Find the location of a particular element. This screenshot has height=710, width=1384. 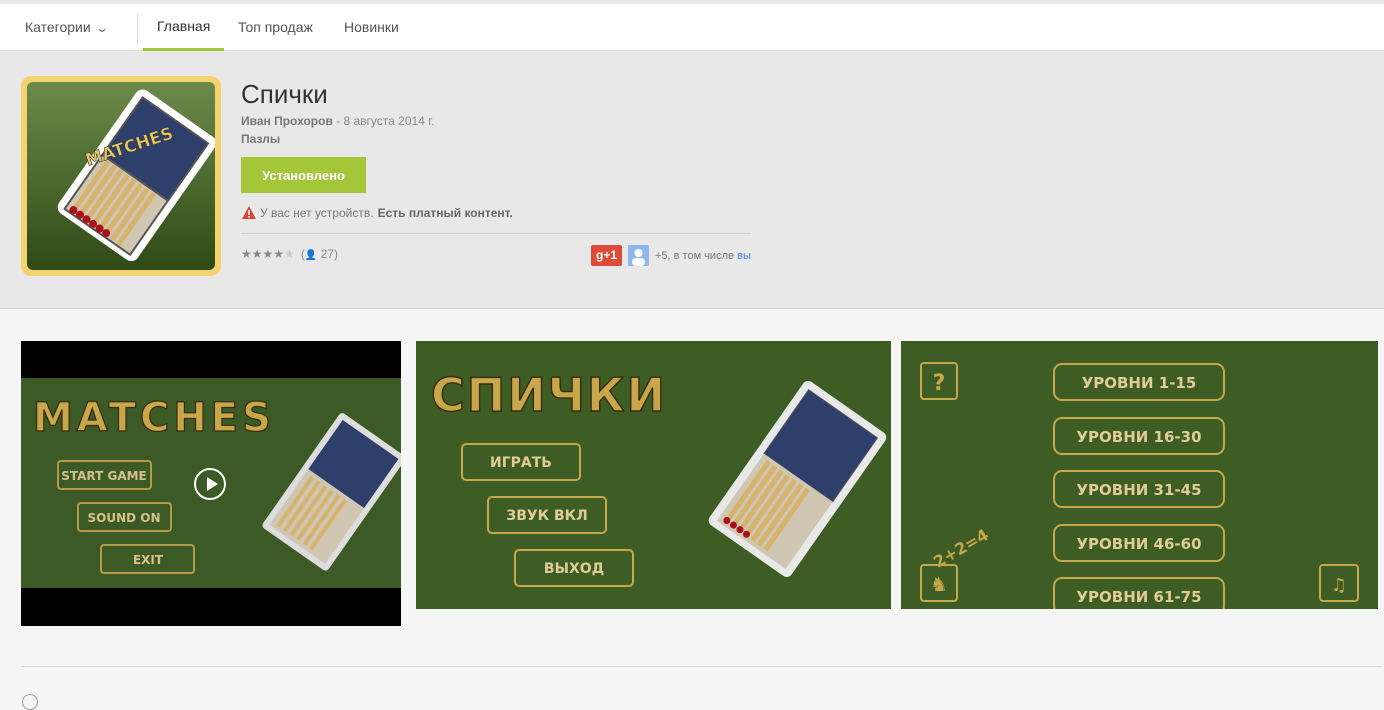

video-title-text: MATCHES is located at coordinates (154, 418).